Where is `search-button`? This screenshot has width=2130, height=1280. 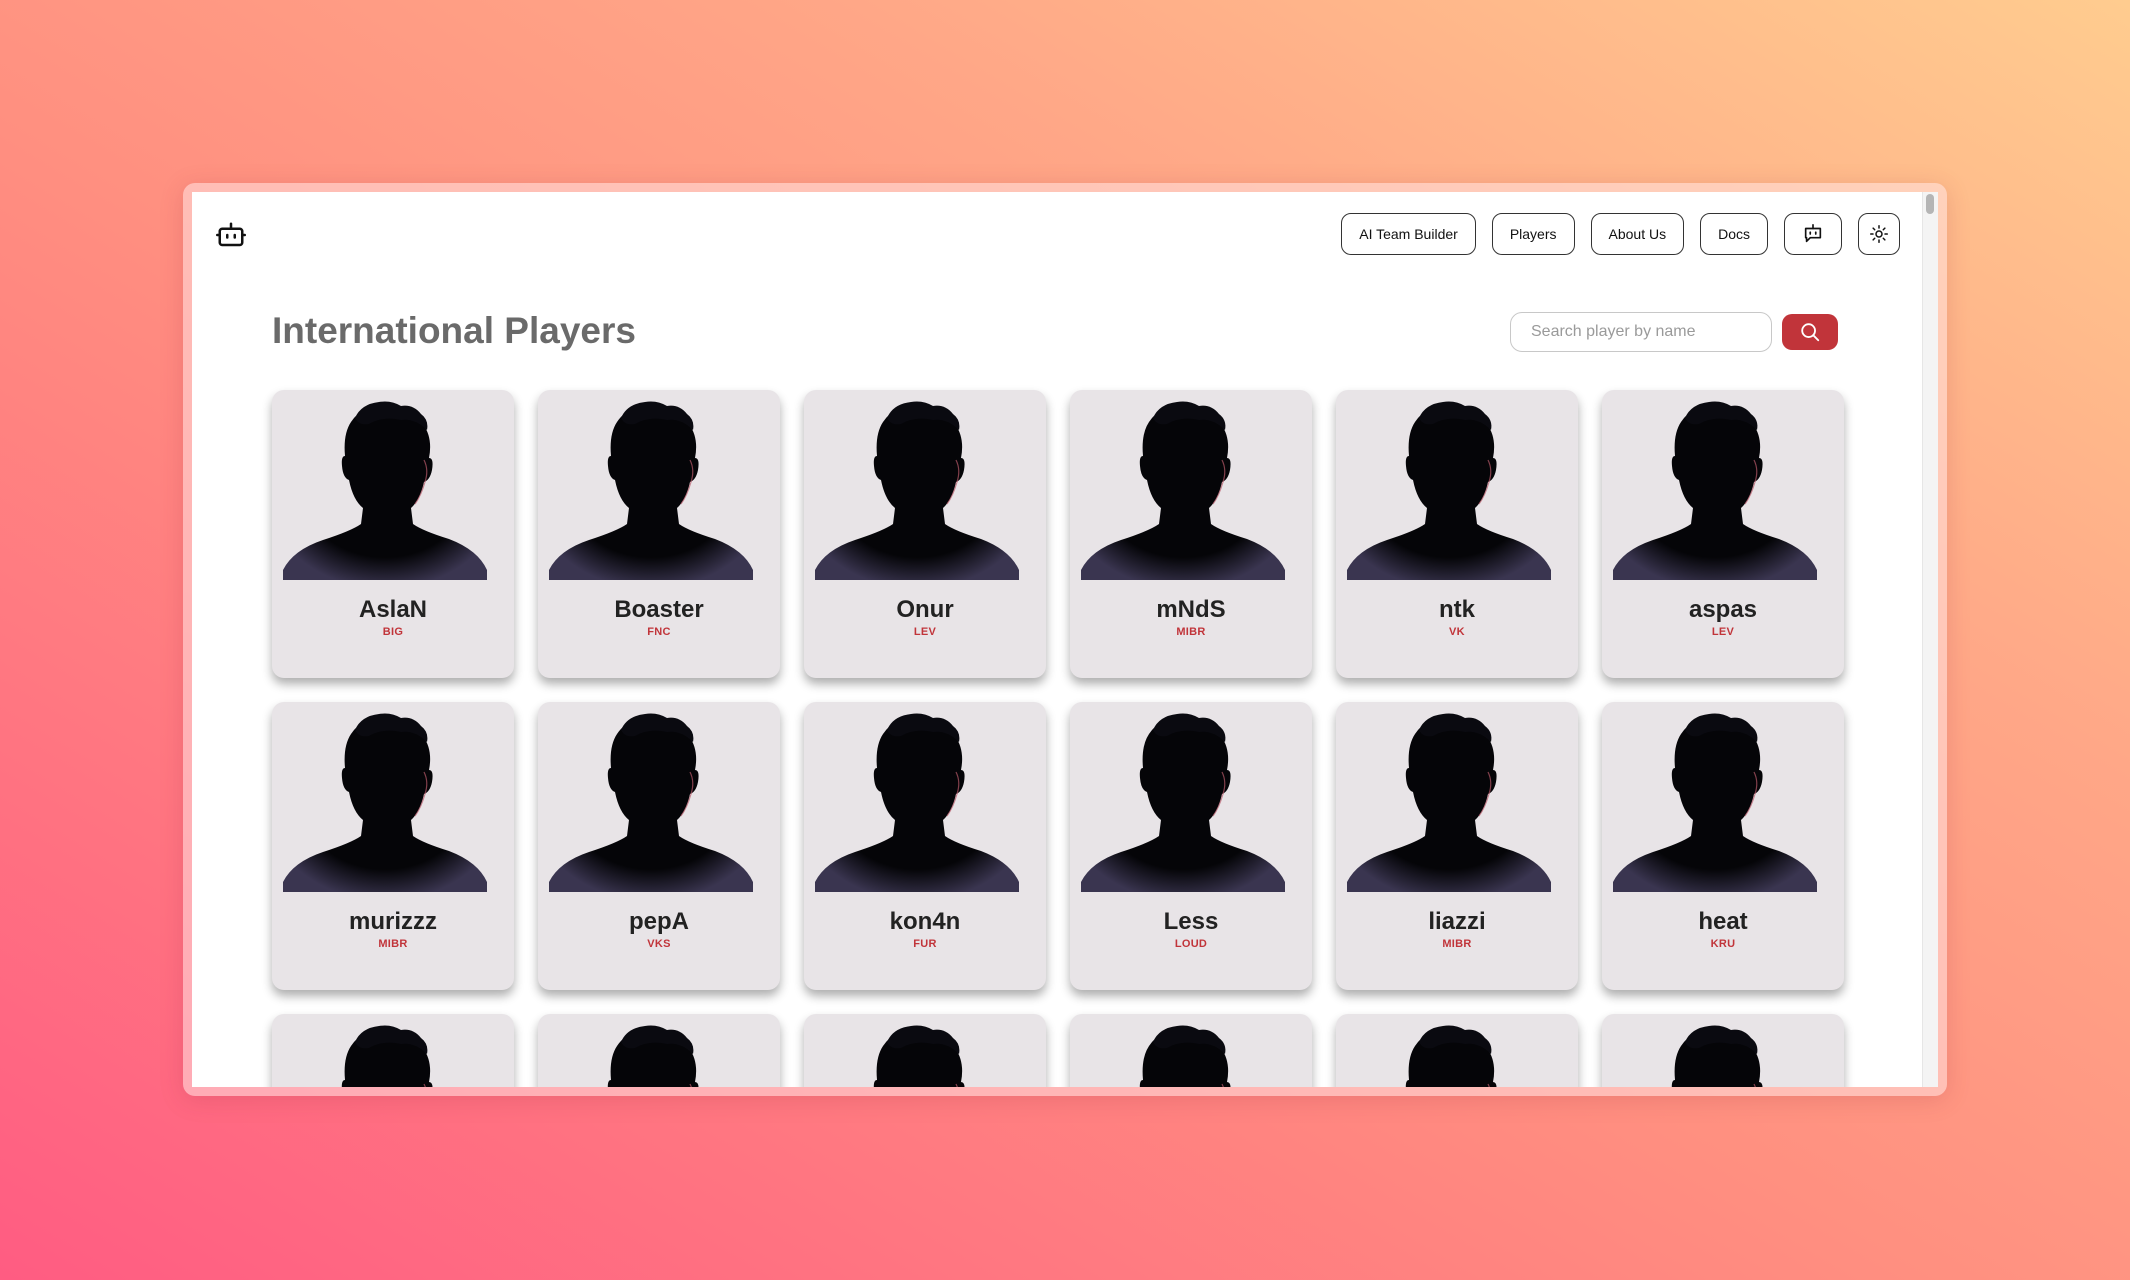 search-button is located at coordinates (1810, 332).